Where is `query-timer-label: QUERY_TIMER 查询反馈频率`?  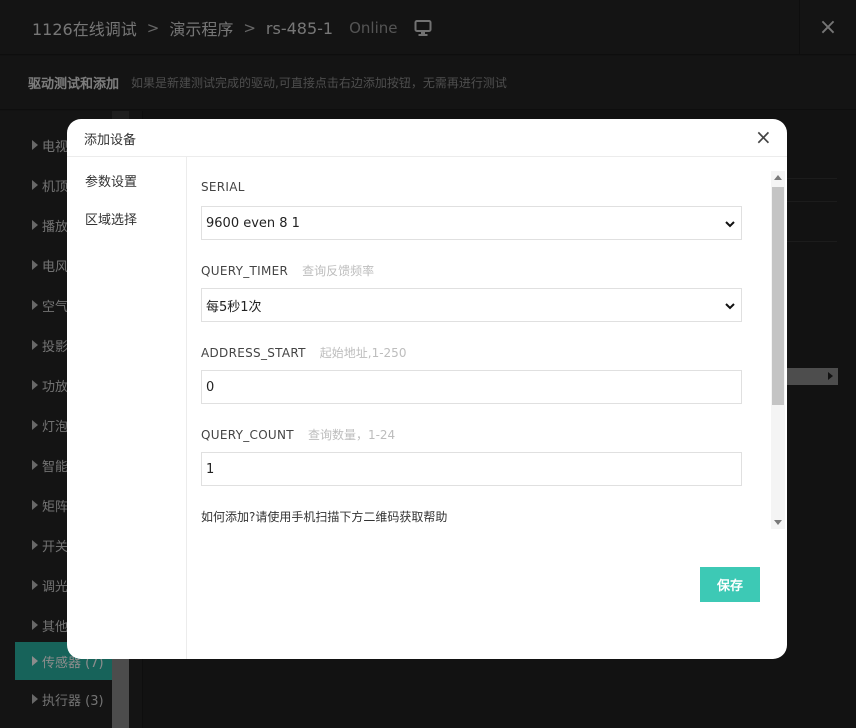 query-timer-label: QUERY_TIMER 查询反馈频率 is located at coordinates (287, 270).